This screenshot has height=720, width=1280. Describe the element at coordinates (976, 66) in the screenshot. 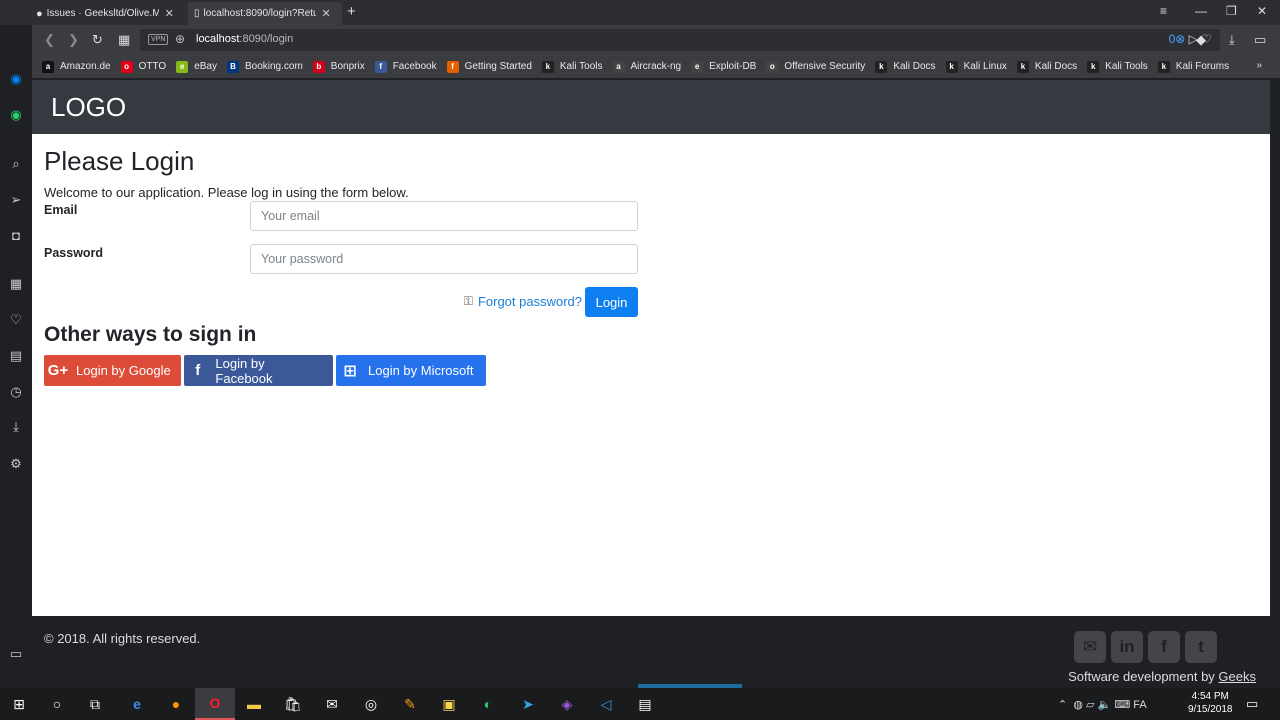

I see `bookmark-item: k Kali Linux` at that location.